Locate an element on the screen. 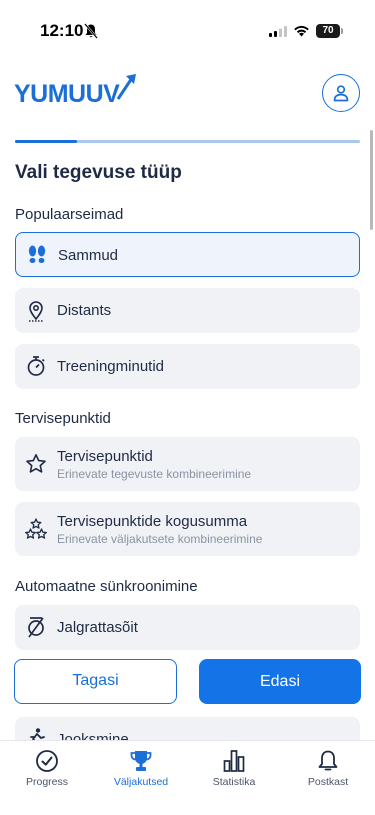 This screenshot has width=375, height=815. yumuuv-logo: YUMUUV is located at coordinates (79, 89).